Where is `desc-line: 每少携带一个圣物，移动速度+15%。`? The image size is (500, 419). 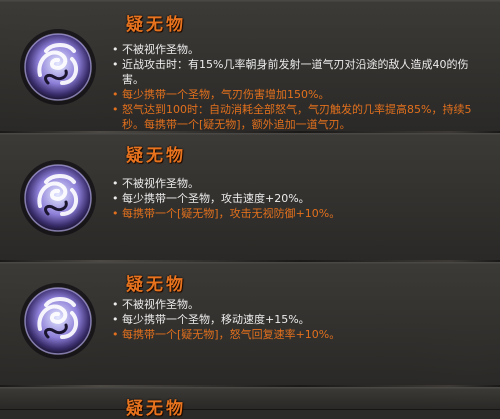
desc-line: 每少携带一个圣物，移动速度+15%。 is located at coordinates (294, 319).